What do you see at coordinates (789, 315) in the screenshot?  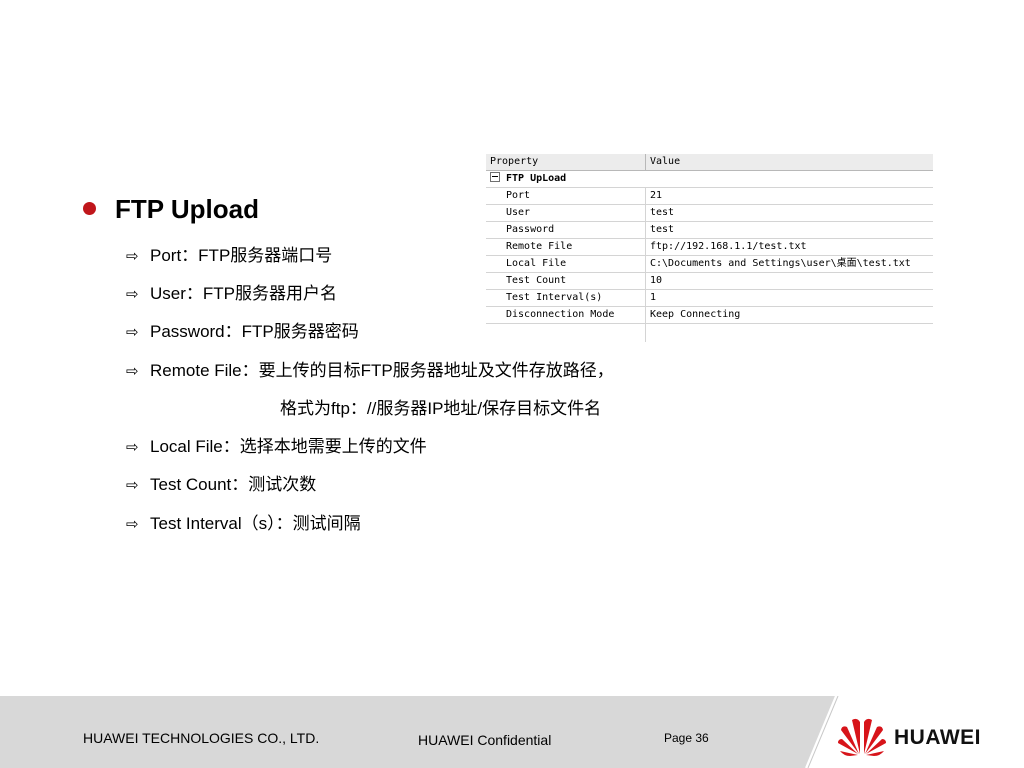 I see `property-value: Keep Connecting` at bounding box center [789, 315].